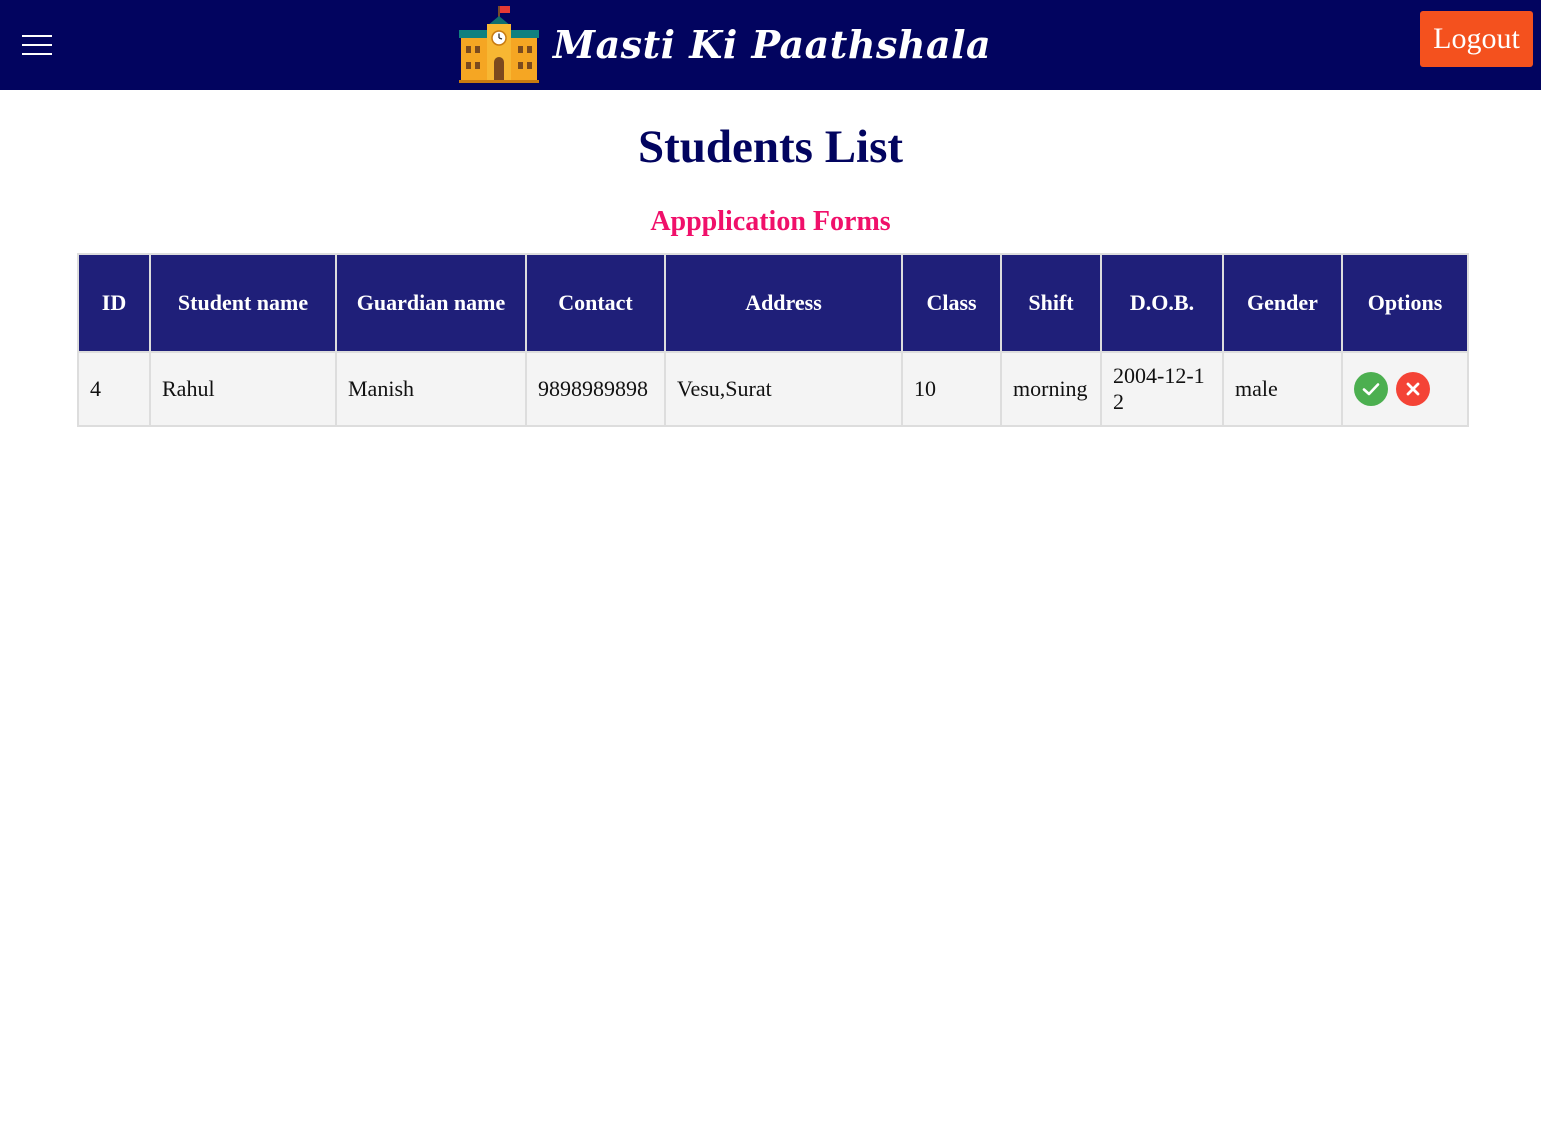 The image size is (1541, 1139). What do you see at coordinates (595, 303) in the screenshot?
I see `column-header-contact: Contact` at bounding box center [595, 303].